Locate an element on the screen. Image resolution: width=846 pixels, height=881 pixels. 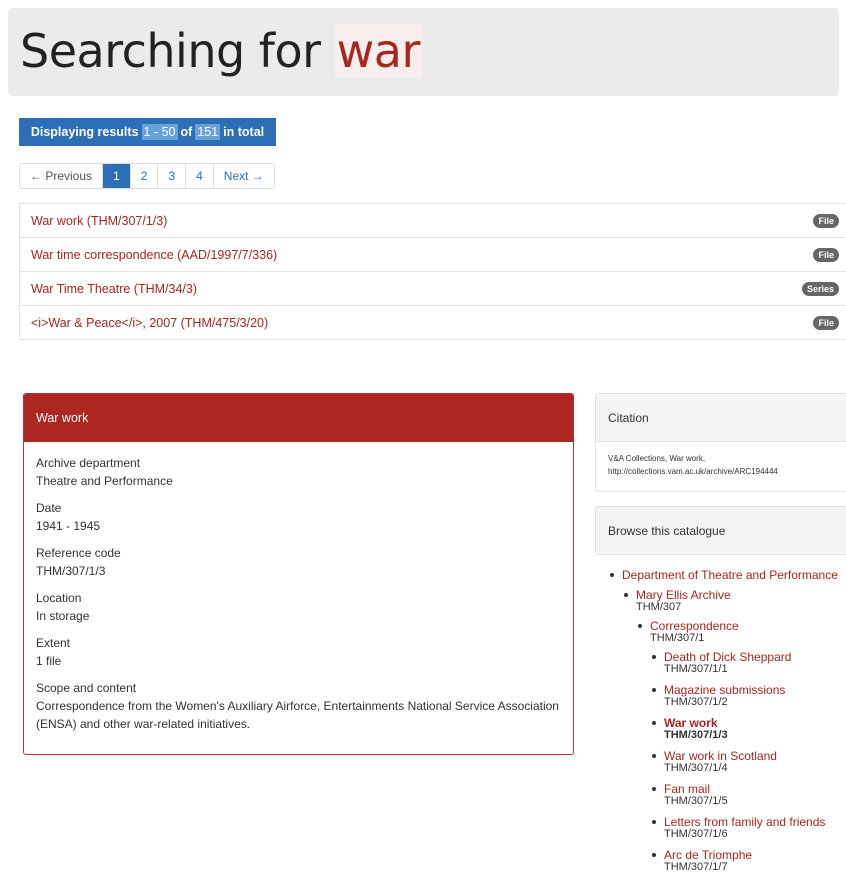
tree-link-item: Arc de Triomphe is located at coordinates (708, 855).